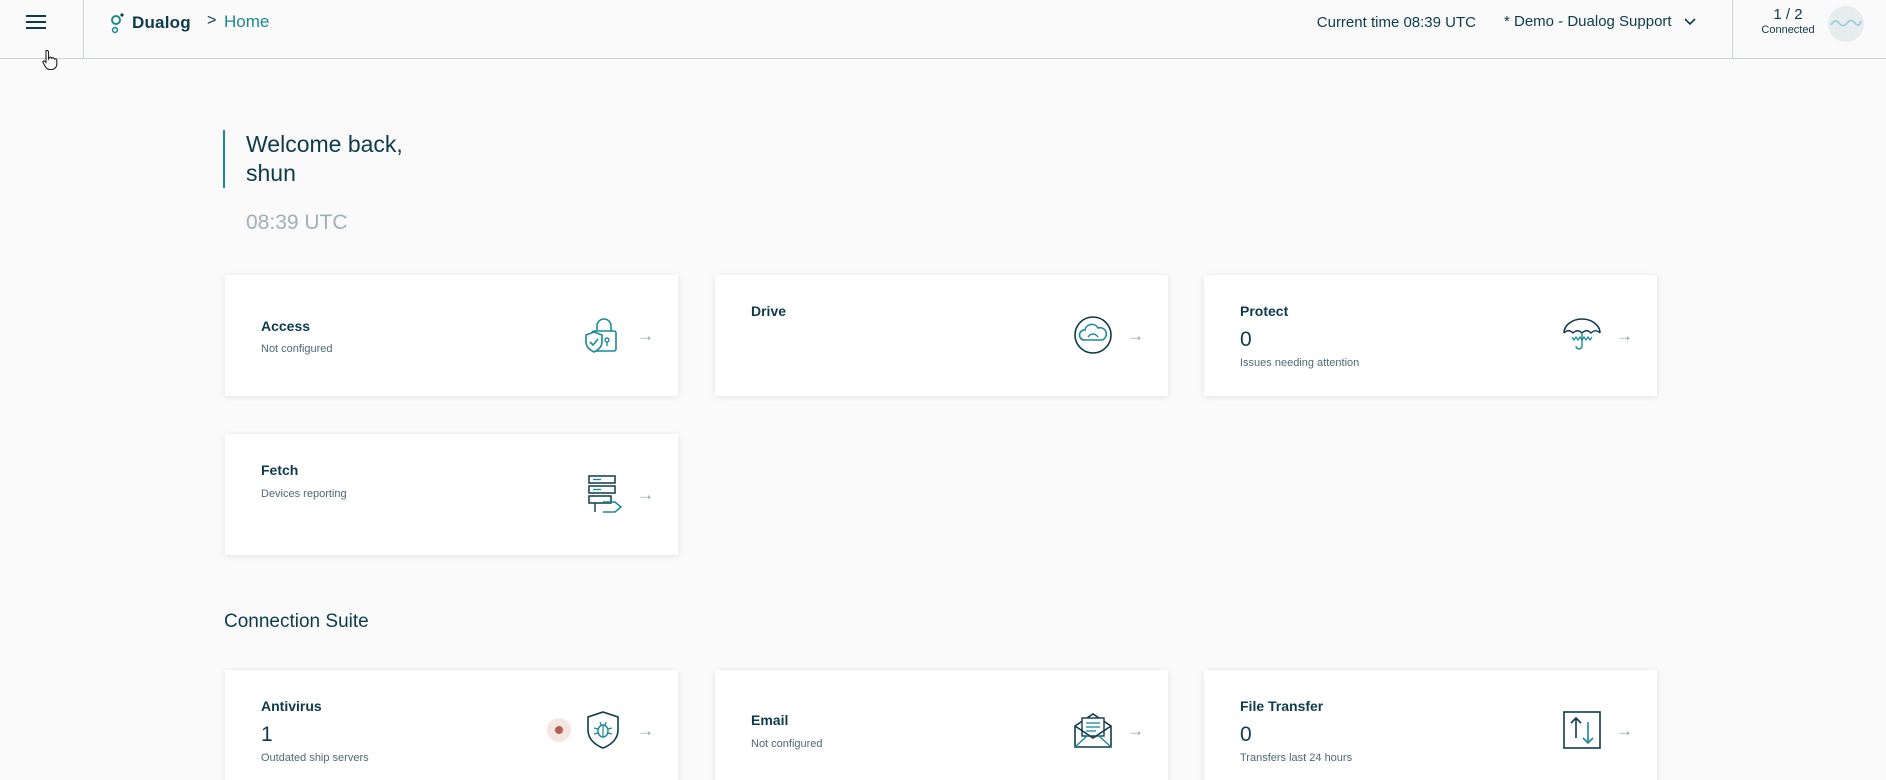 The width and height of the screenshot is (1886, 780). What do you see at coordinates (1788, 30) in the screenshot?
I see `connection-label: Connected` at bounding box center [1788, 30].